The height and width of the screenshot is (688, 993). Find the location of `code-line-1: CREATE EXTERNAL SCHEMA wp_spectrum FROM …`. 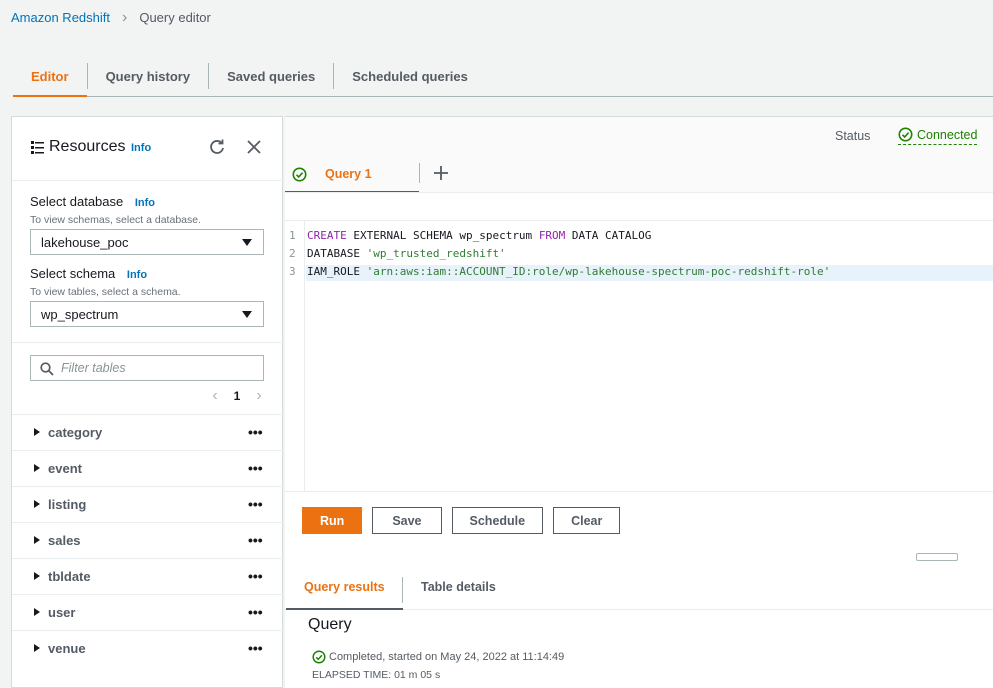

code-line-1: CREATE EXTERNAL SCHEMA wp_spectrum FROM … is located at coordinates (479, 235).